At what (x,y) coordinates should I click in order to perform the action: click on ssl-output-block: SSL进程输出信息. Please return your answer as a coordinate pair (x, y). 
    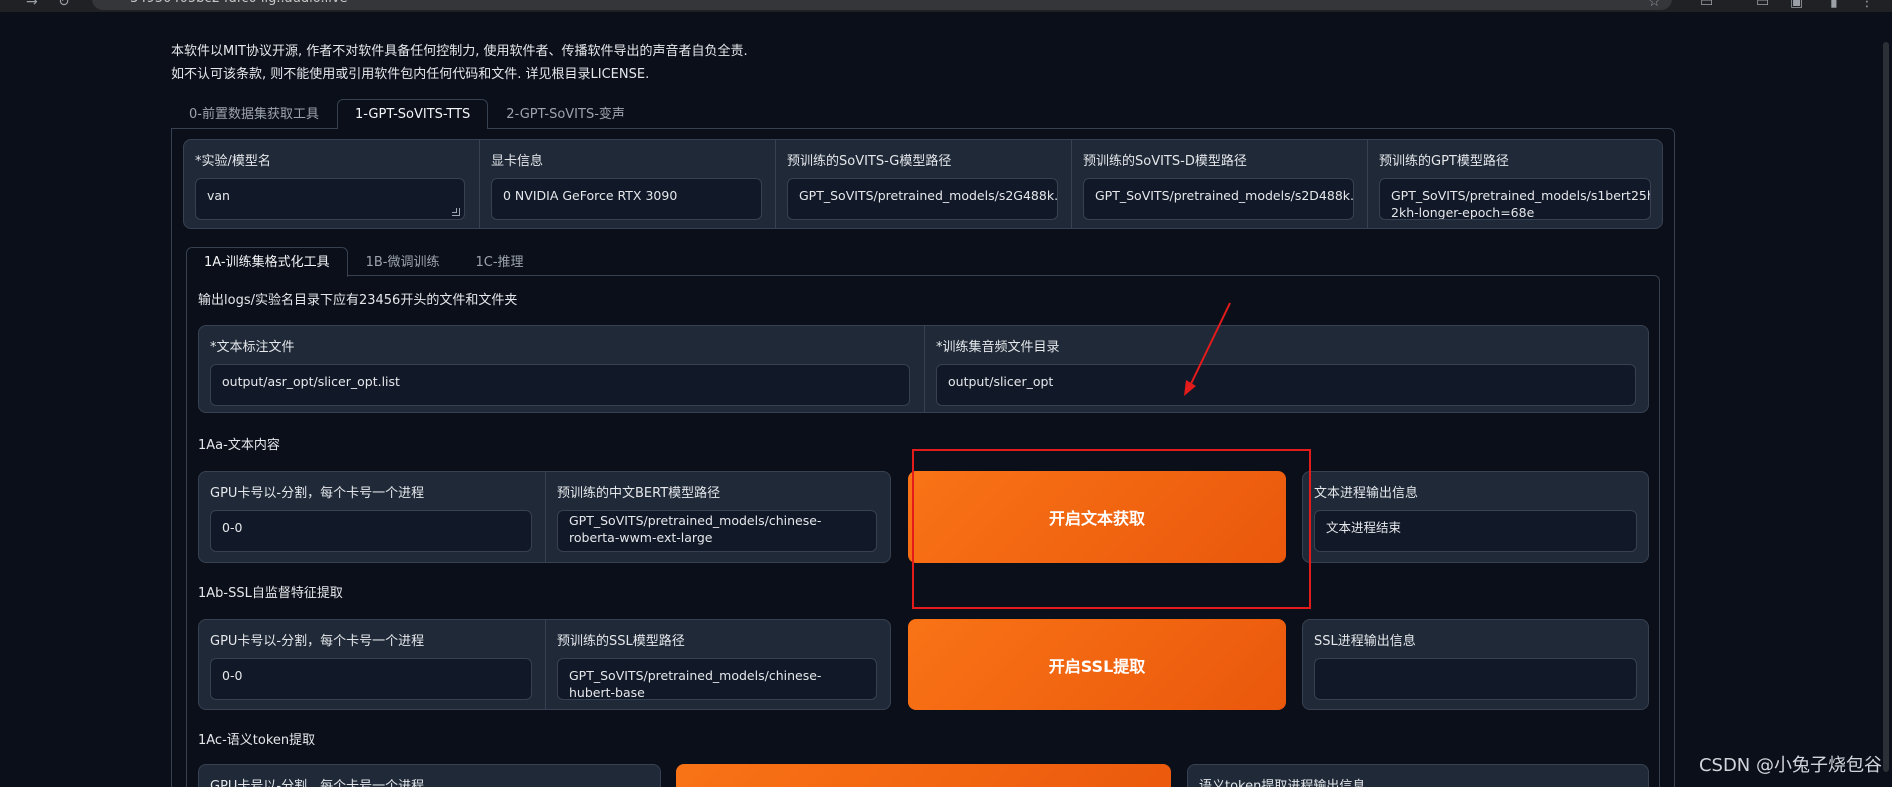
    Looking at the image, I should click on (1475, 664).